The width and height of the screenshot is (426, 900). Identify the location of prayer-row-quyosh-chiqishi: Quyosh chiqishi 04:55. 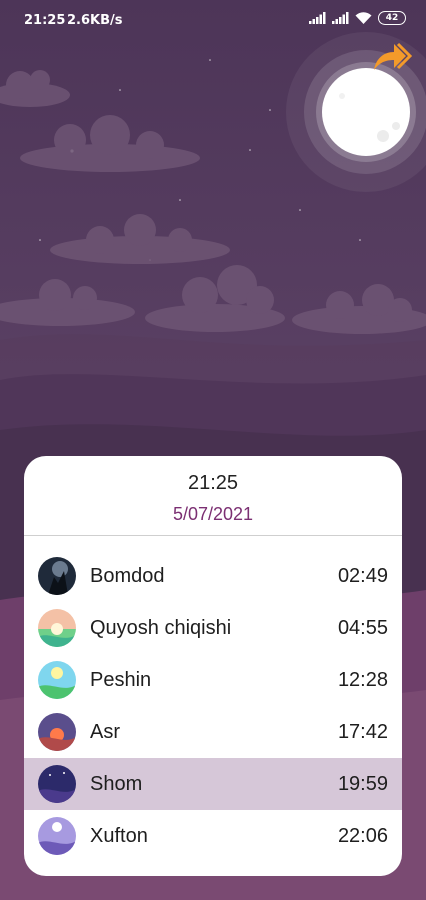
(213, 628).